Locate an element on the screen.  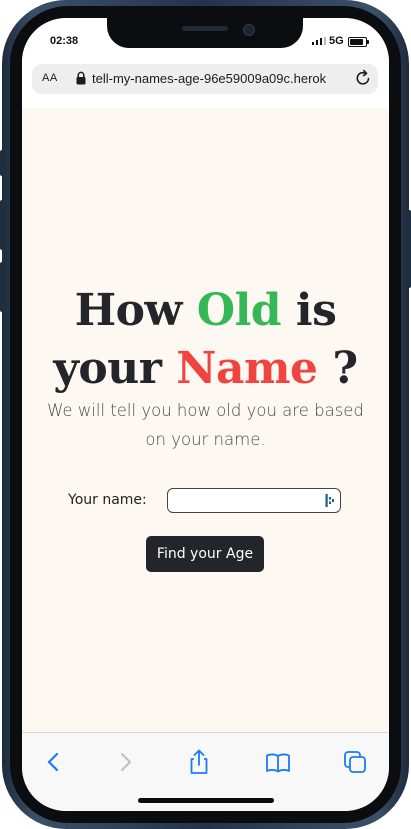
network-type: 5G is located at coordinates (336, 41).